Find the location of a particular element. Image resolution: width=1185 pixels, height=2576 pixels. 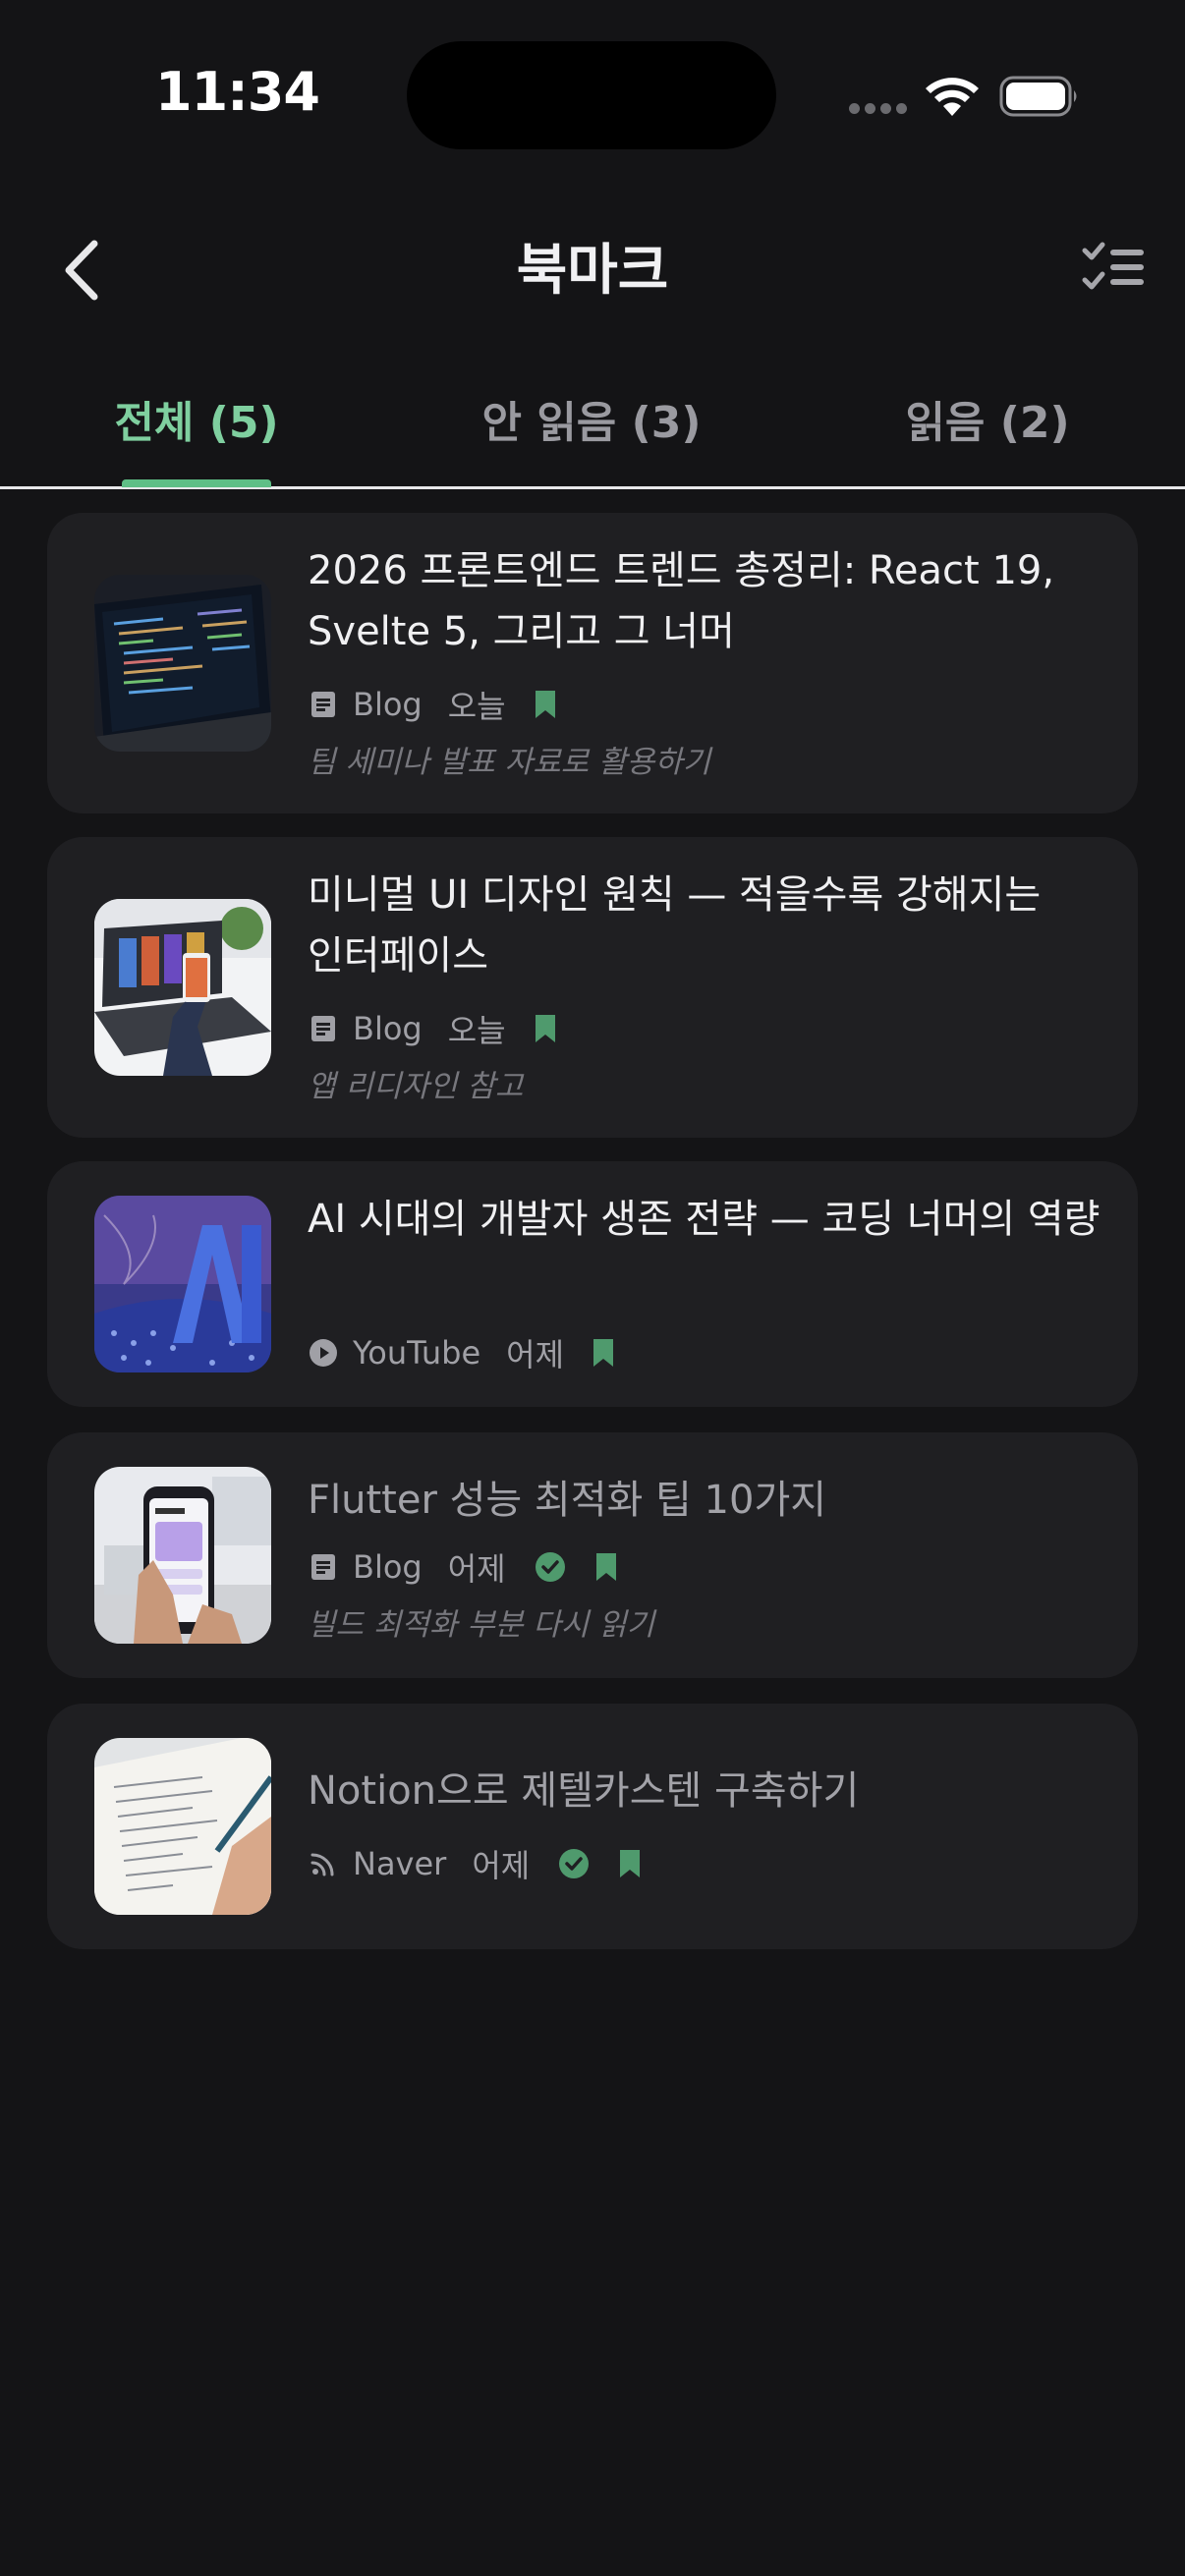

bookmark-note: 빌드 최적화 부분 다시 읽기 is located at coordinates (482, 1625).